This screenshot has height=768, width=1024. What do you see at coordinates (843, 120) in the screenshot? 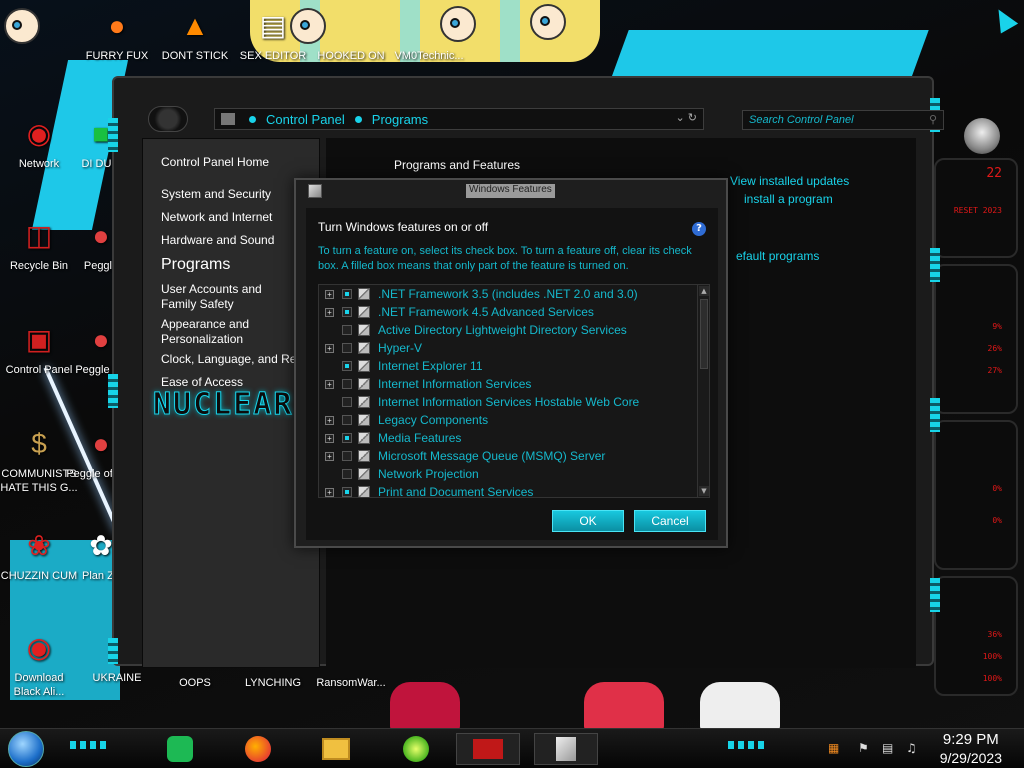
I see `search-input: Search Control Panel ⚲` at bounding box center [843, 120].